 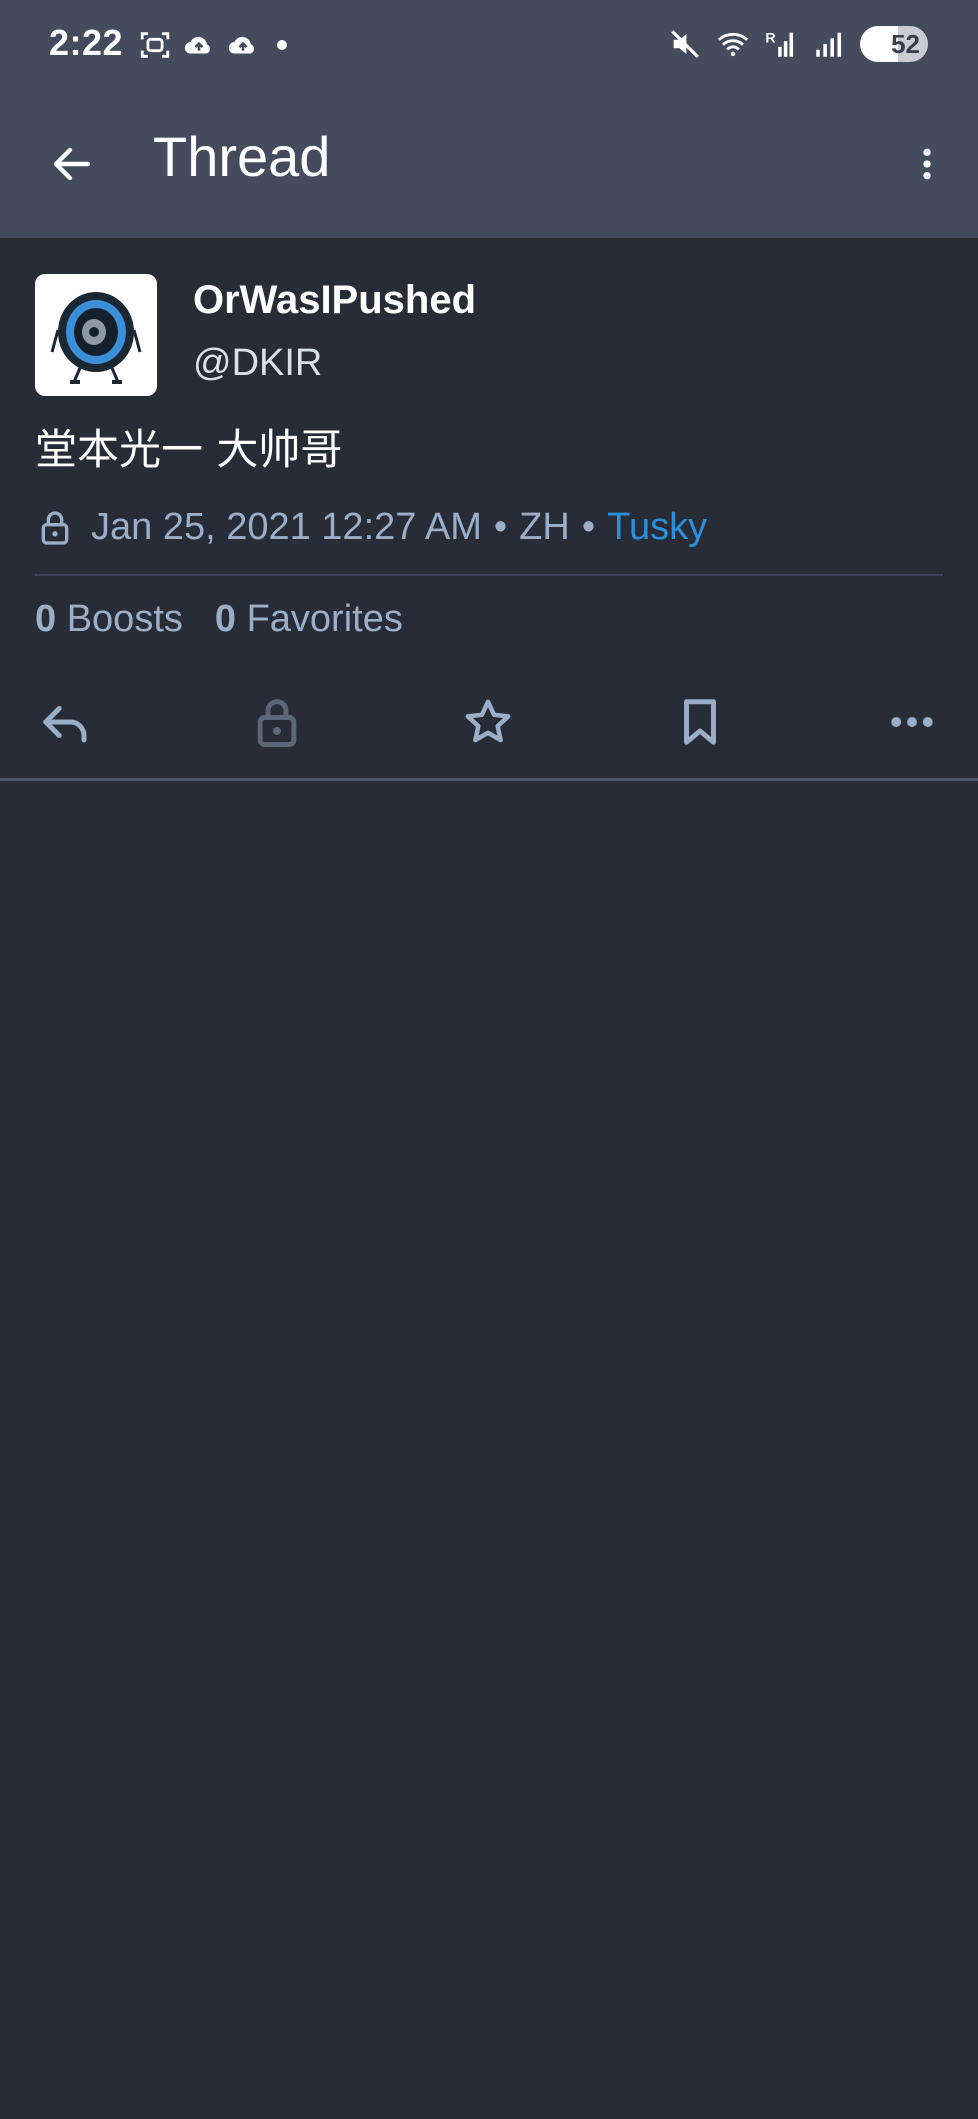 I want to click on battery-level: 52, so click(x=905, y=43).